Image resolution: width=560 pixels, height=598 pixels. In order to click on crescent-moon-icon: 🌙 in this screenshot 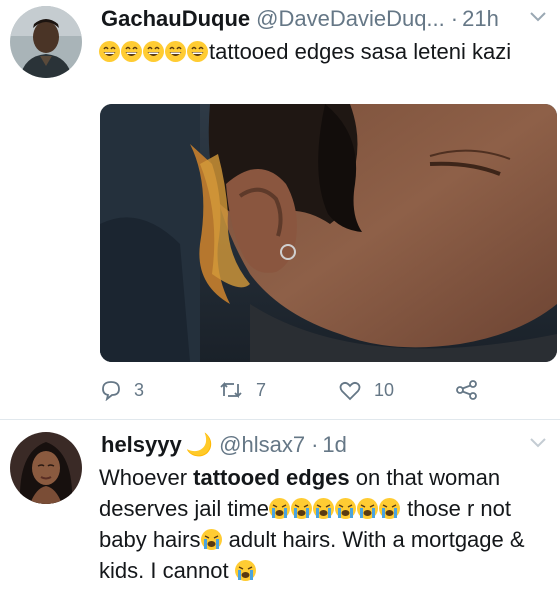, I will do `click(199, 445)`.